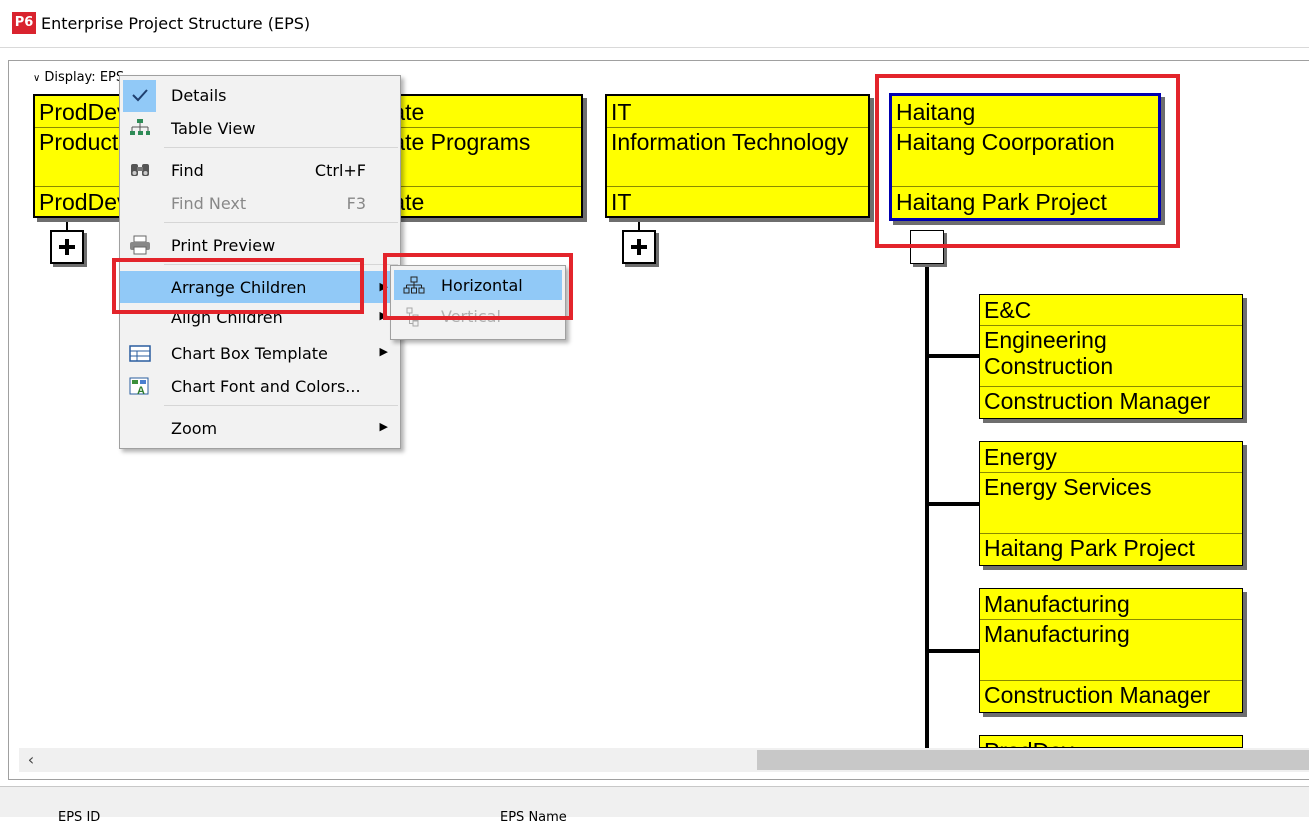 Image resolution: width=1309 pixels, height=825 pixels. What do you see at coordinates (1008, 310) in the screenshot?
I see `eps-box-id: E&C` at bounding box center [1008, 310].